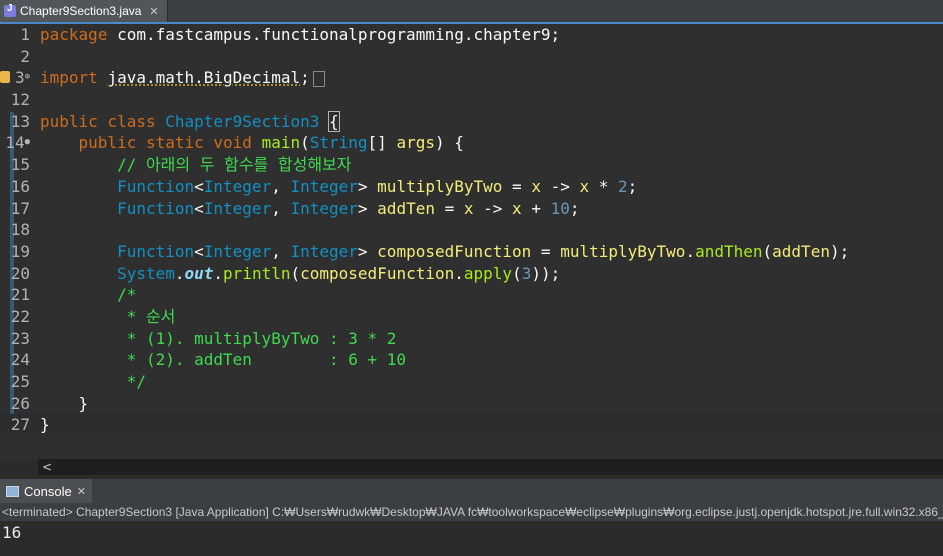 Image resolution: width=943 pixels, height=556 pixels. Describe the element at coordinates (199, 251) in the screenshot. I see `code-token: <` at that location.